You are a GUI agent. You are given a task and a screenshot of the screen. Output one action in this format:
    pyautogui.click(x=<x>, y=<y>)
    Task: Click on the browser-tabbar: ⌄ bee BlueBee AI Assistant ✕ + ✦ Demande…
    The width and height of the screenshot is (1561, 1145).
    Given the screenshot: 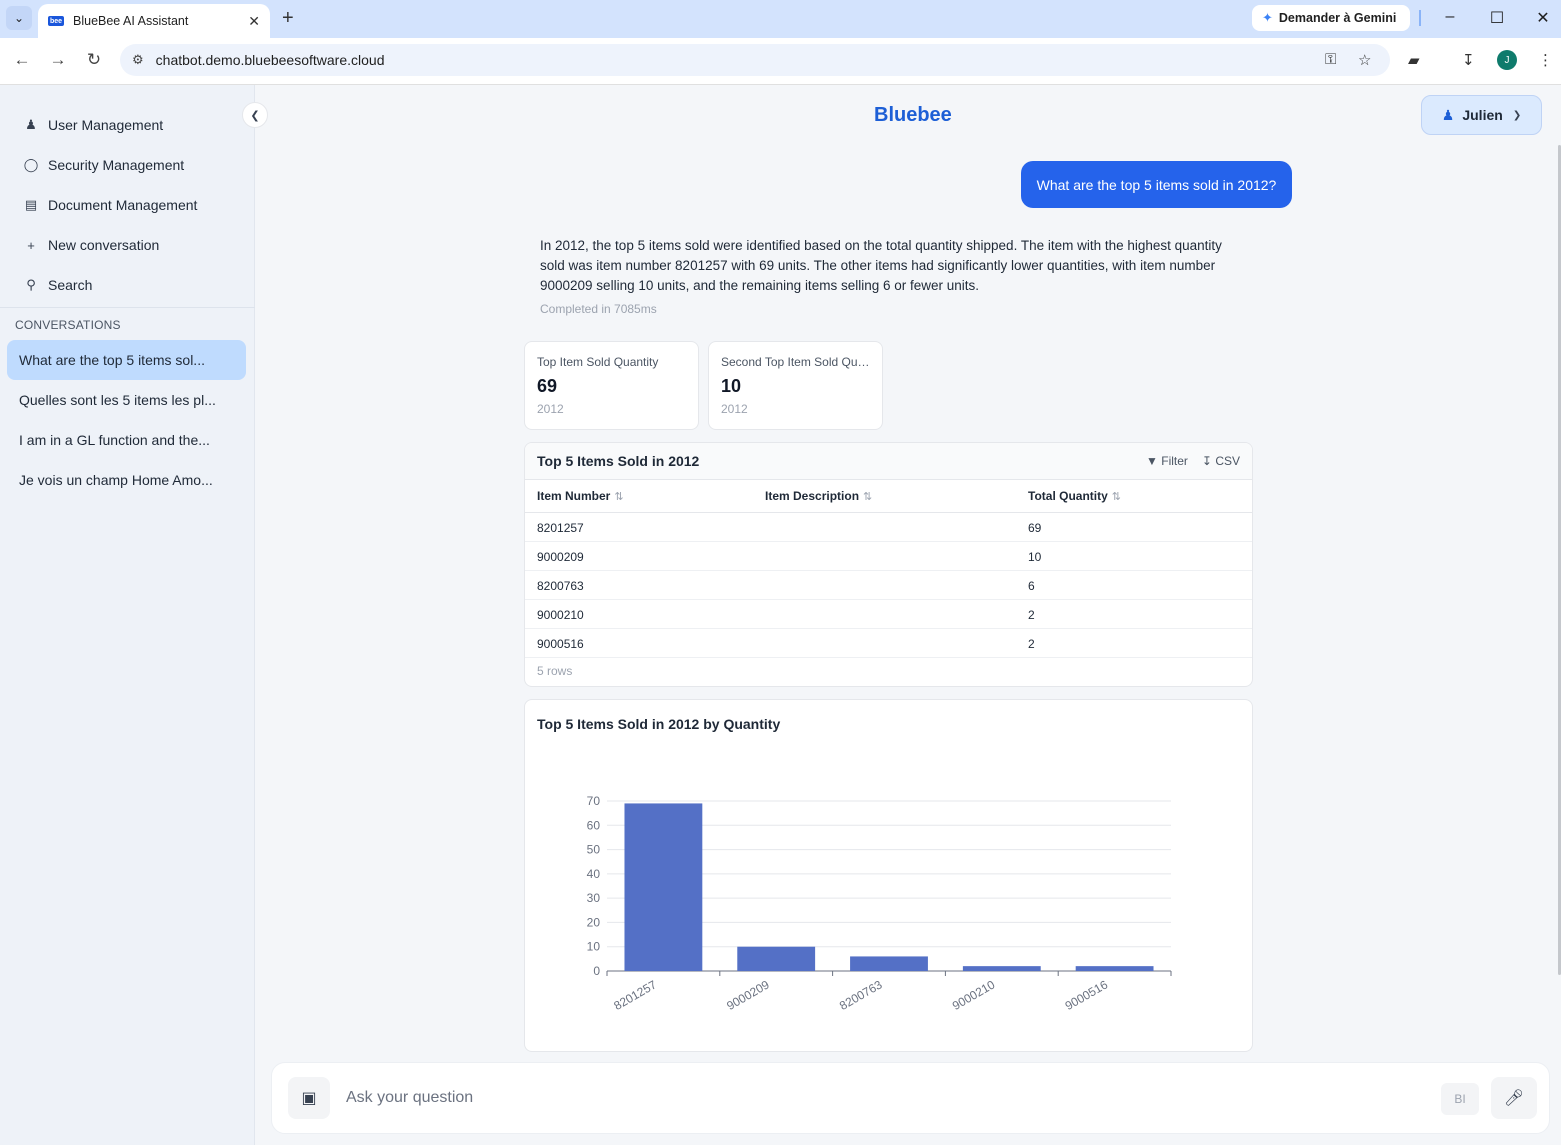 What is the action you would take?
    pyautogui.click(x=780, y=19)
    